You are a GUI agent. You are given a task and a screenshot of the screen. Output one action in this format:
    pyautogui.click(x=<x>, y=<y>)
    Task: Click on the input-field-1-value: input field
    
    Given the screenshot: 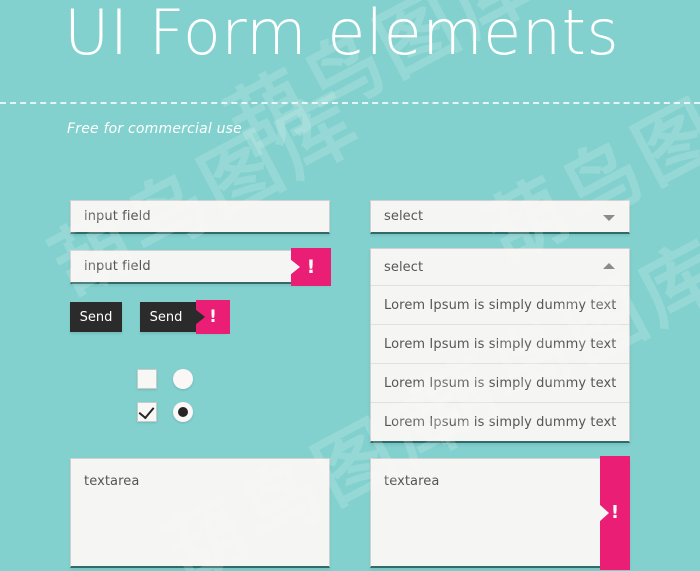 What is the action you would take?
    pyautogui.click(x=117, y=216)
    